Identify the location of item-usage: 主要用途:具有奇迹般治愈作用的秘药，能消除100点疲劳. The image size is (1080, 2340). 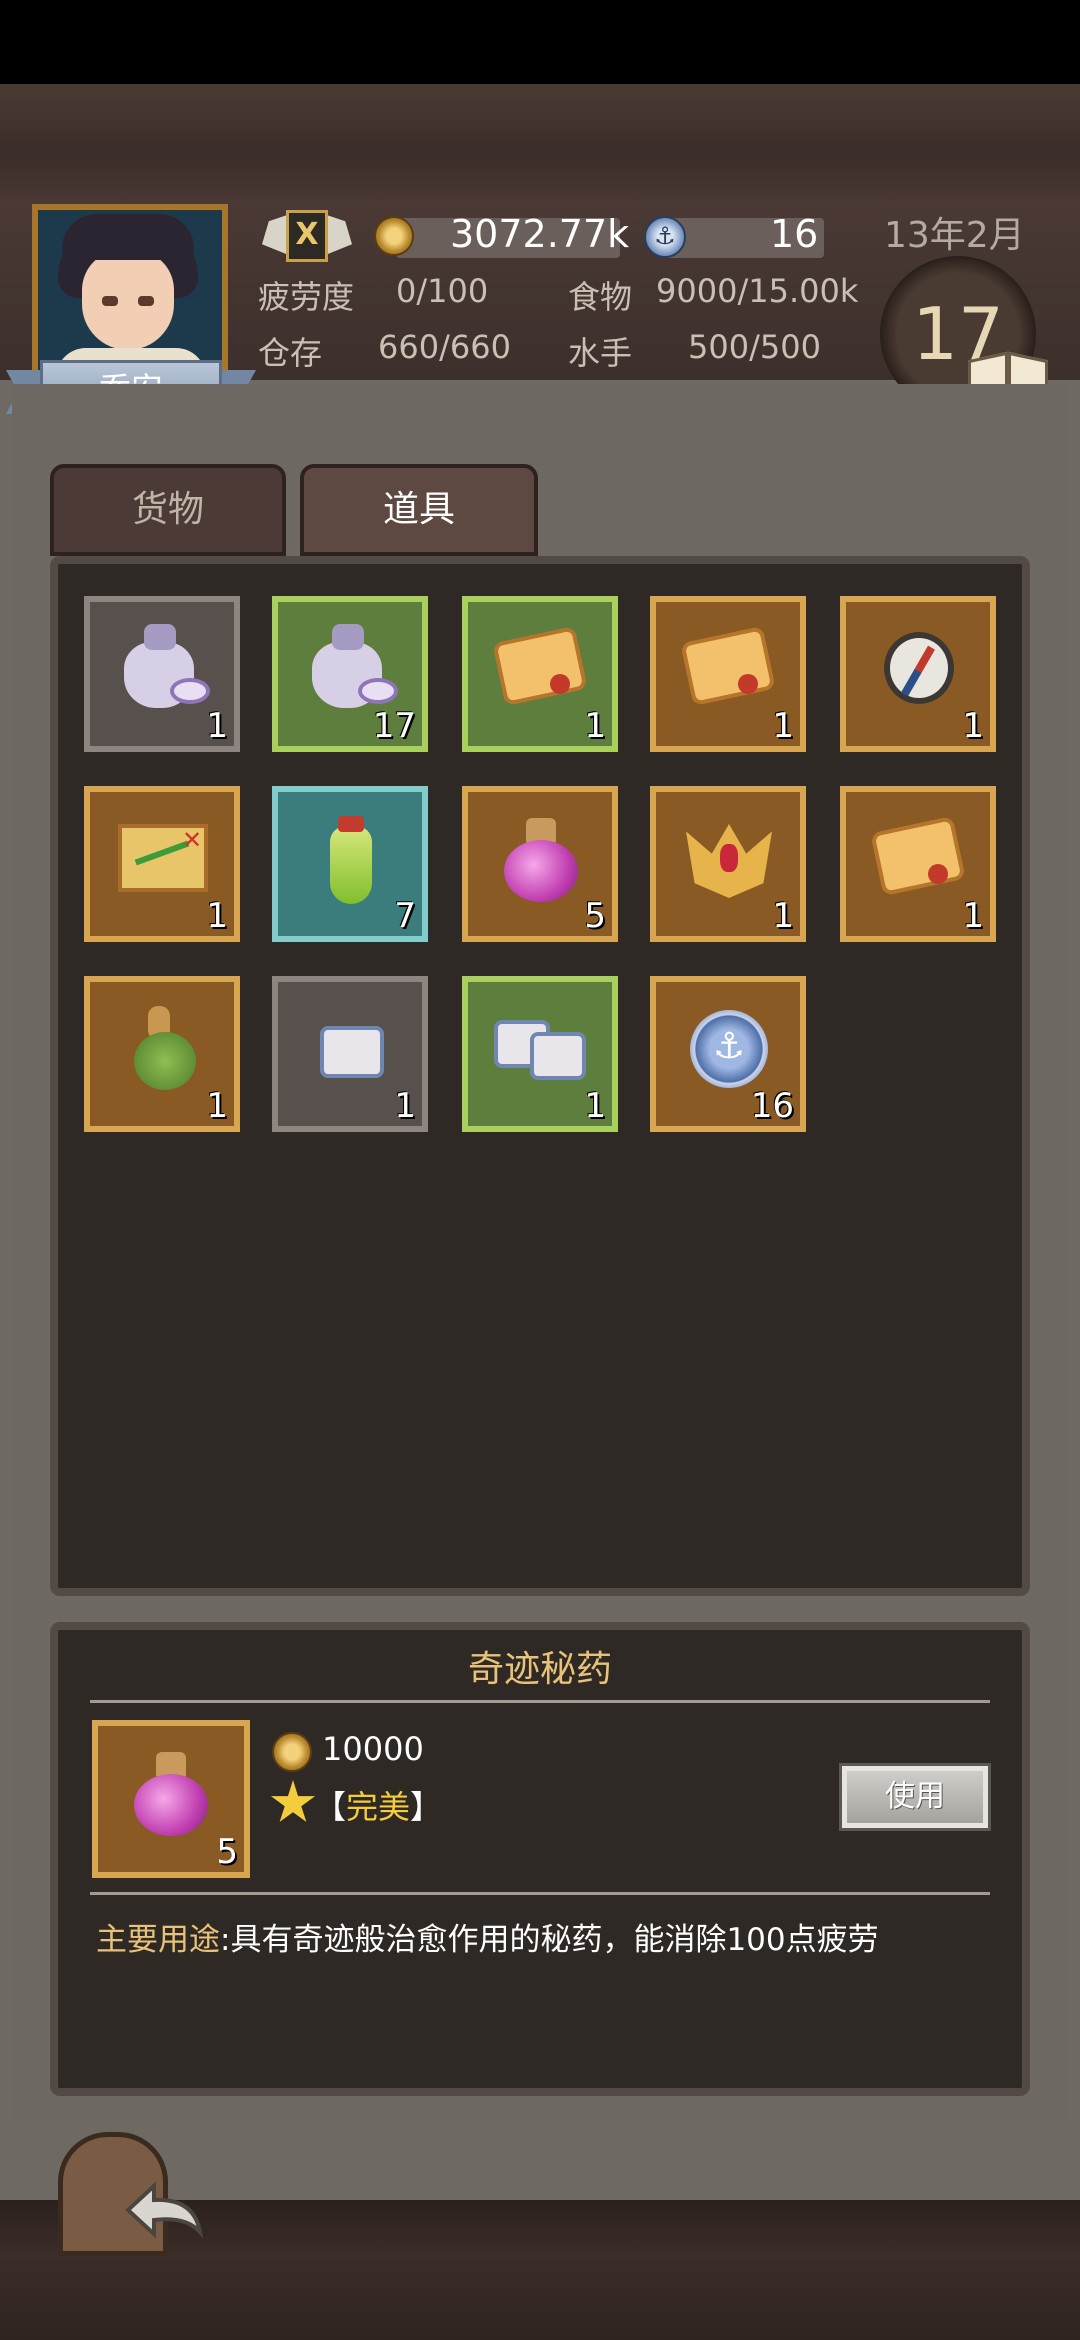
(487, 1936).